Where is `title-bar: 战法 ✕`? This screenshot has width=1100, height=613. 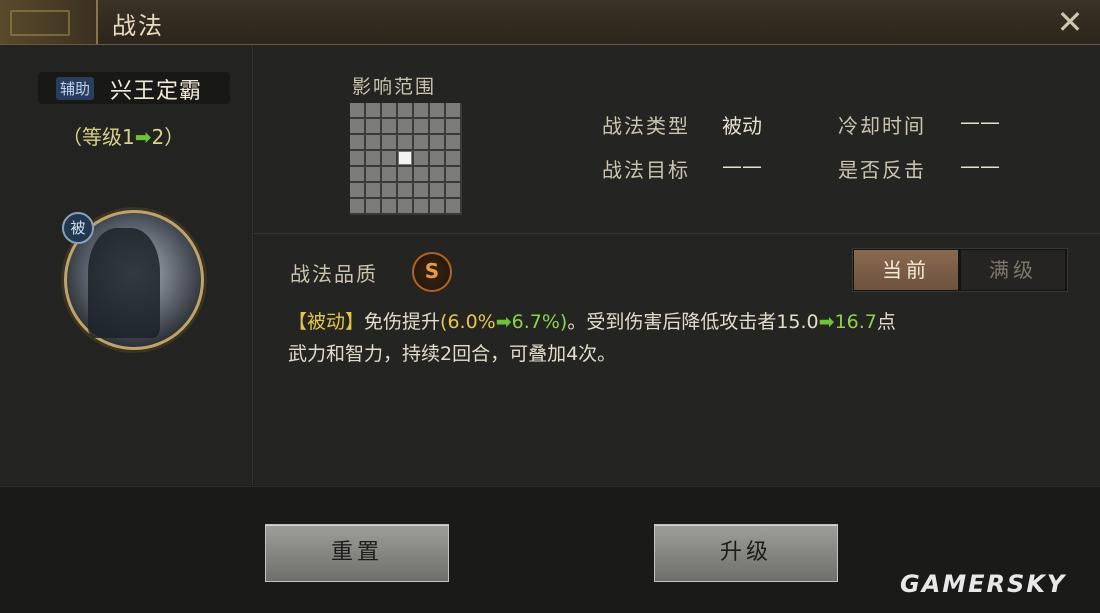 title-bar: 战法 ✕ is located at coordinates (550, 22).